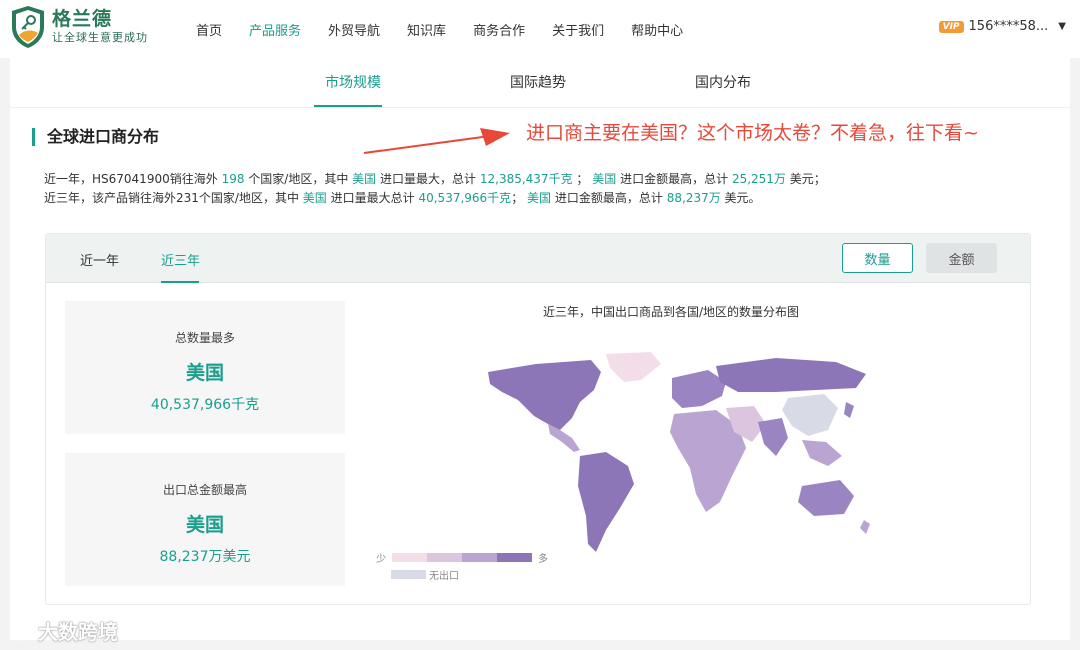 This screenshot has height=650, width=1080. What do you see at coordinates (961, 258) in the screenshot?
I see `amount-button: 金额` at bounding box center [961, 258].